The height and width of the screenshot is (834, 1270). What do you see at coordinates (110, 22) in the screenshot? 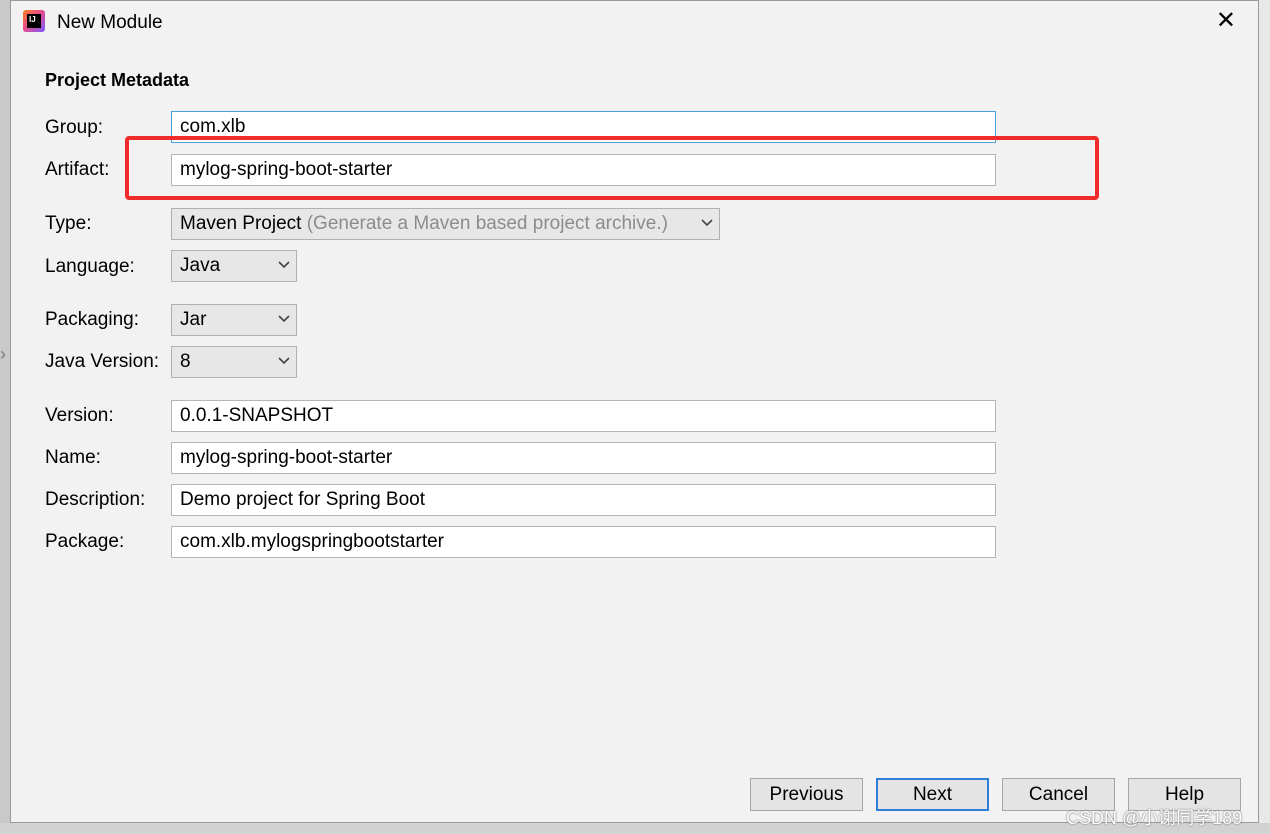
I see `window-title: New Module` at bounding box center [110, 22].